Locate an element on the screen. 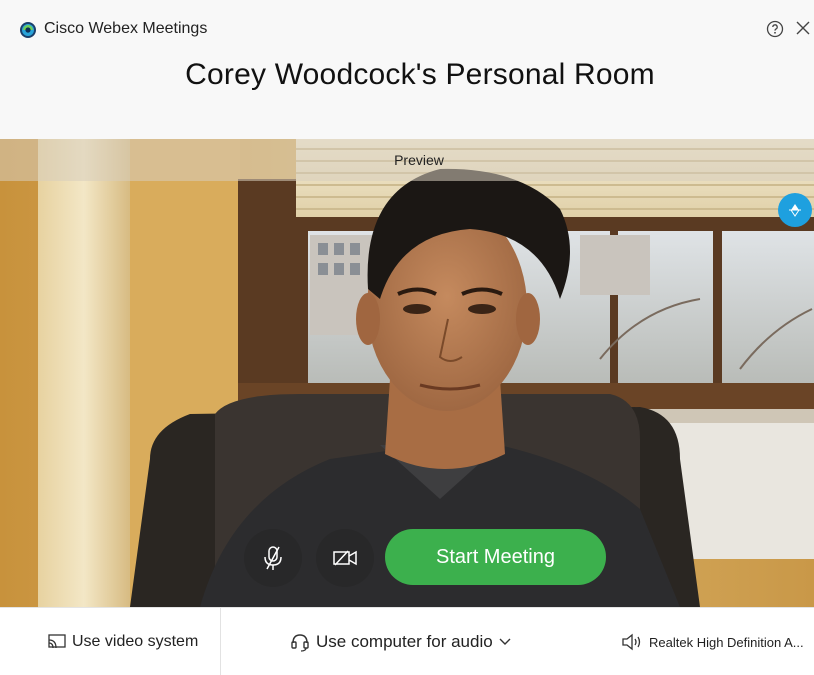 The height and width of the screenshot is (675, 814). layout-toggle-icon is located at coordinates (795, 210).